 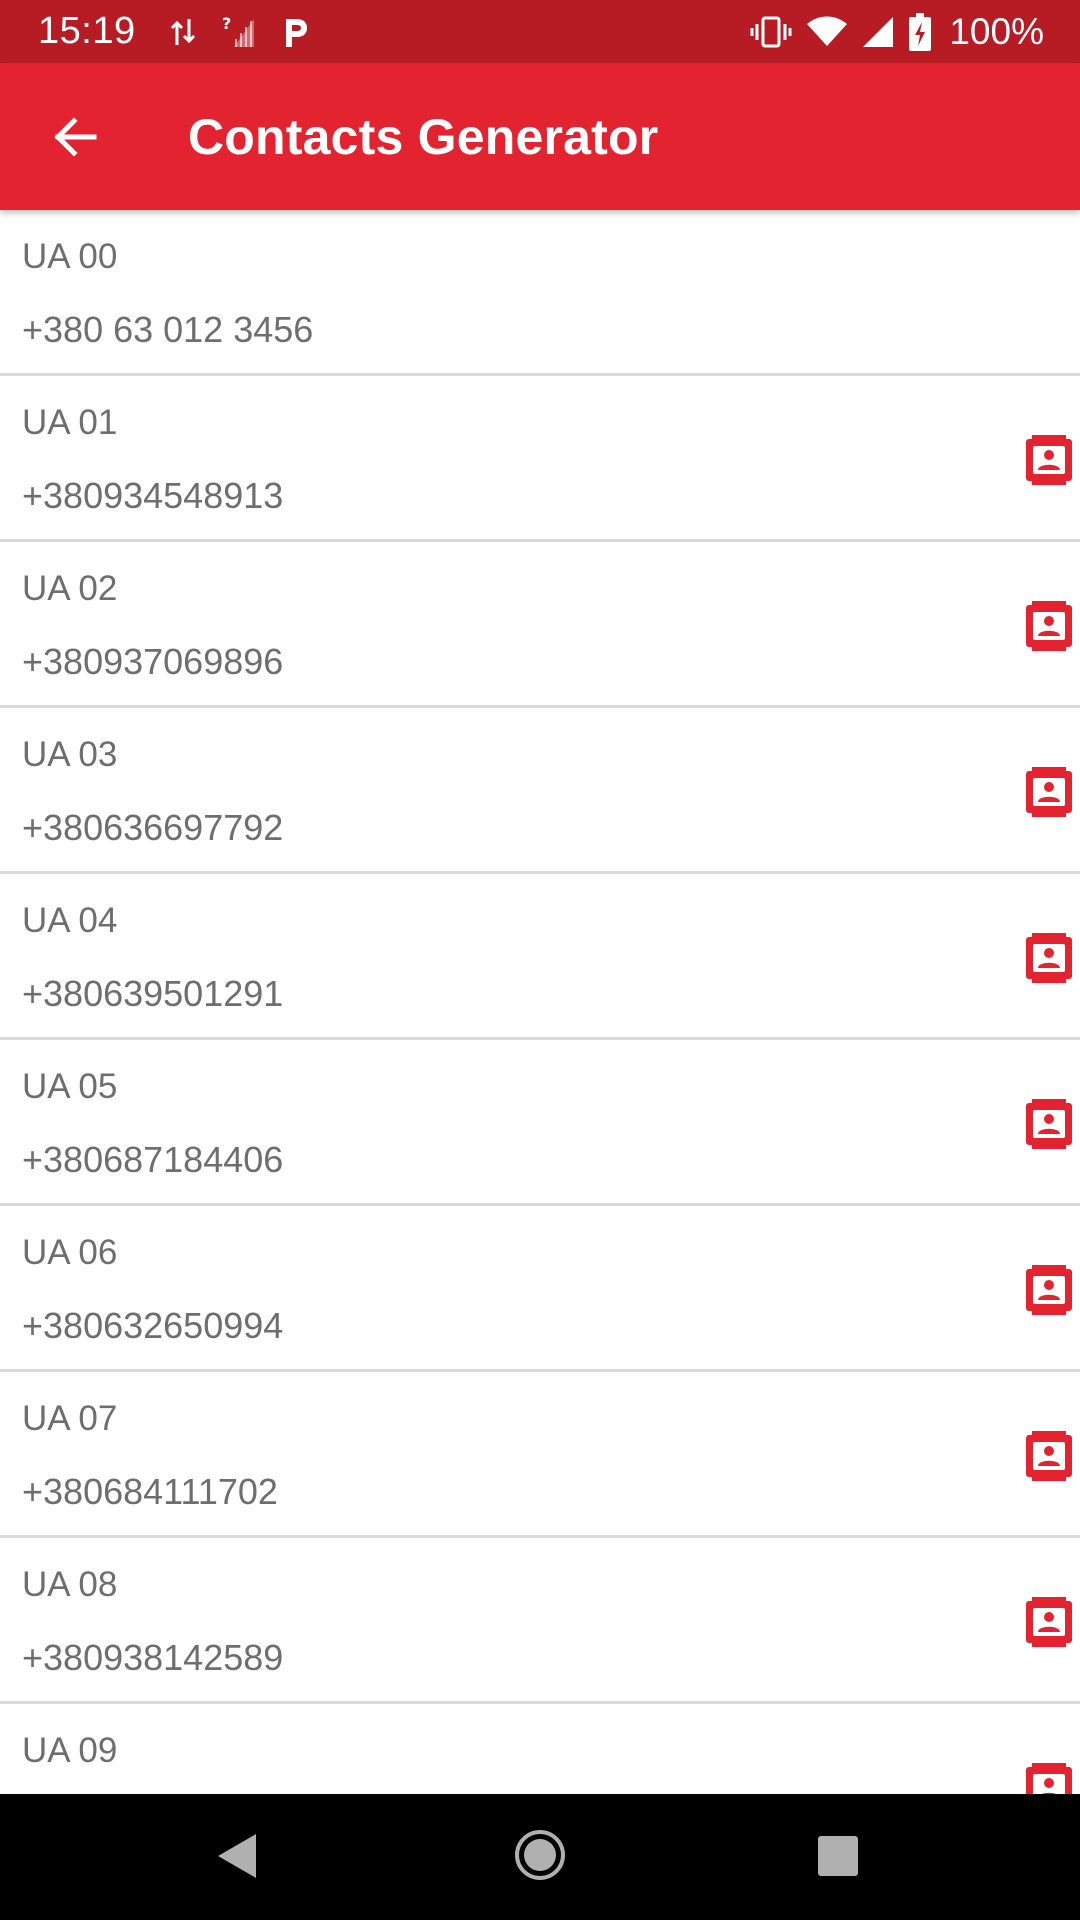 I want to click on page-title: Contacts Generator, so click(x=423, y=136).